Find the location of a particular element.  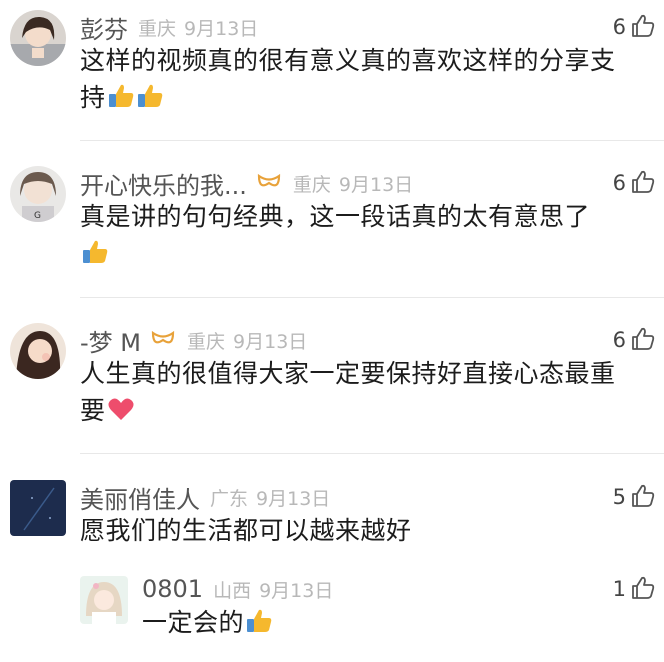

location: 山西 is located at coordinates (232, 590).